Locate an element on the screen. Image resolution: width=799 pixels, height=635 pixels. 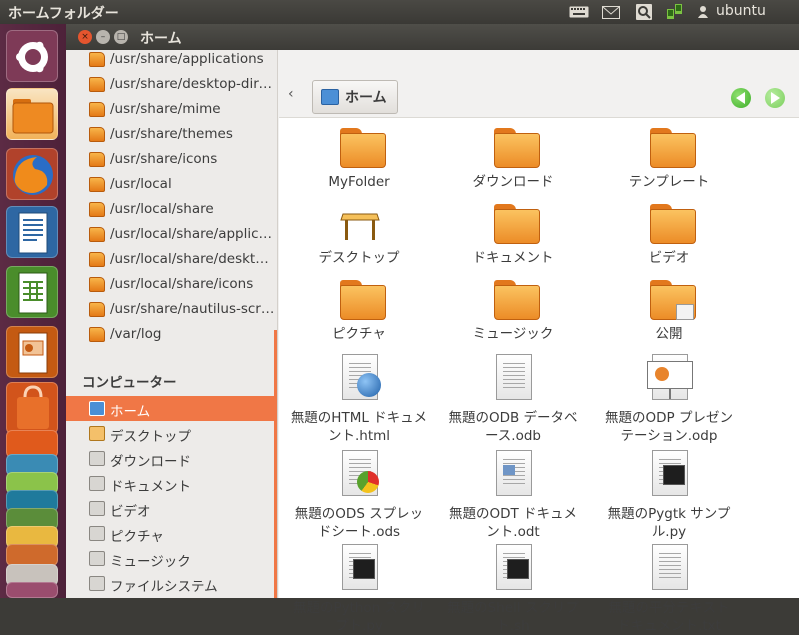
sidebar-bookmark: /usr/local/share is located at coordinates (171, 209).